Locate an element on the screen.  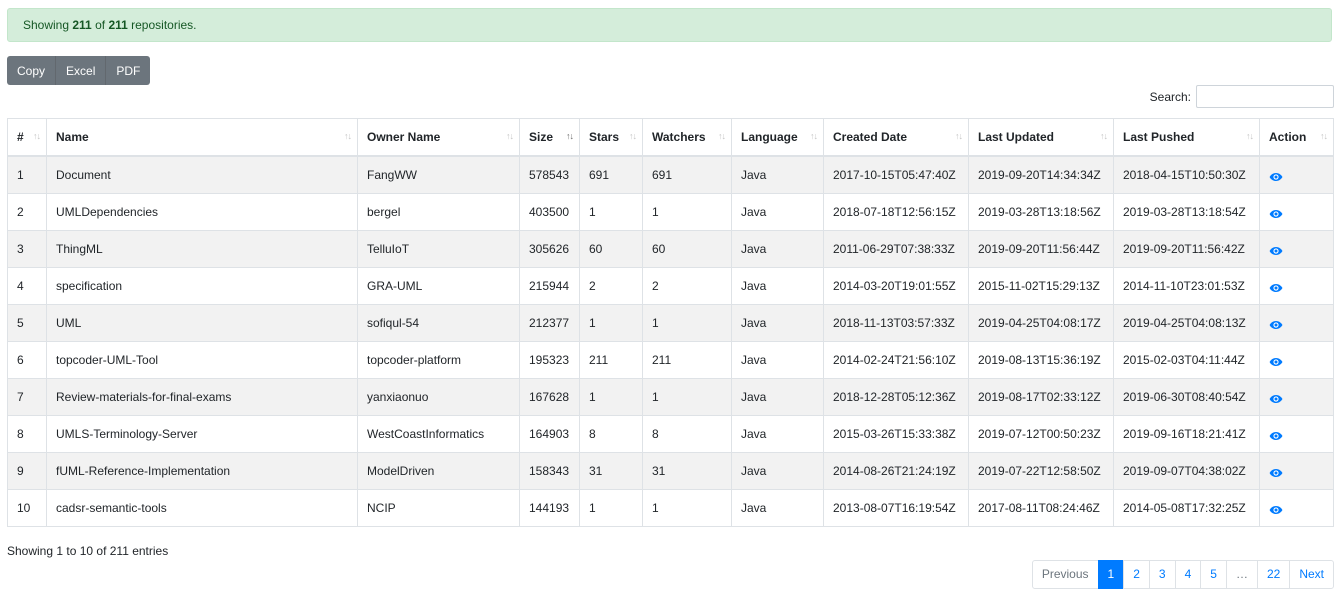
page-button: 5 is located at coordinates (1213, 574).